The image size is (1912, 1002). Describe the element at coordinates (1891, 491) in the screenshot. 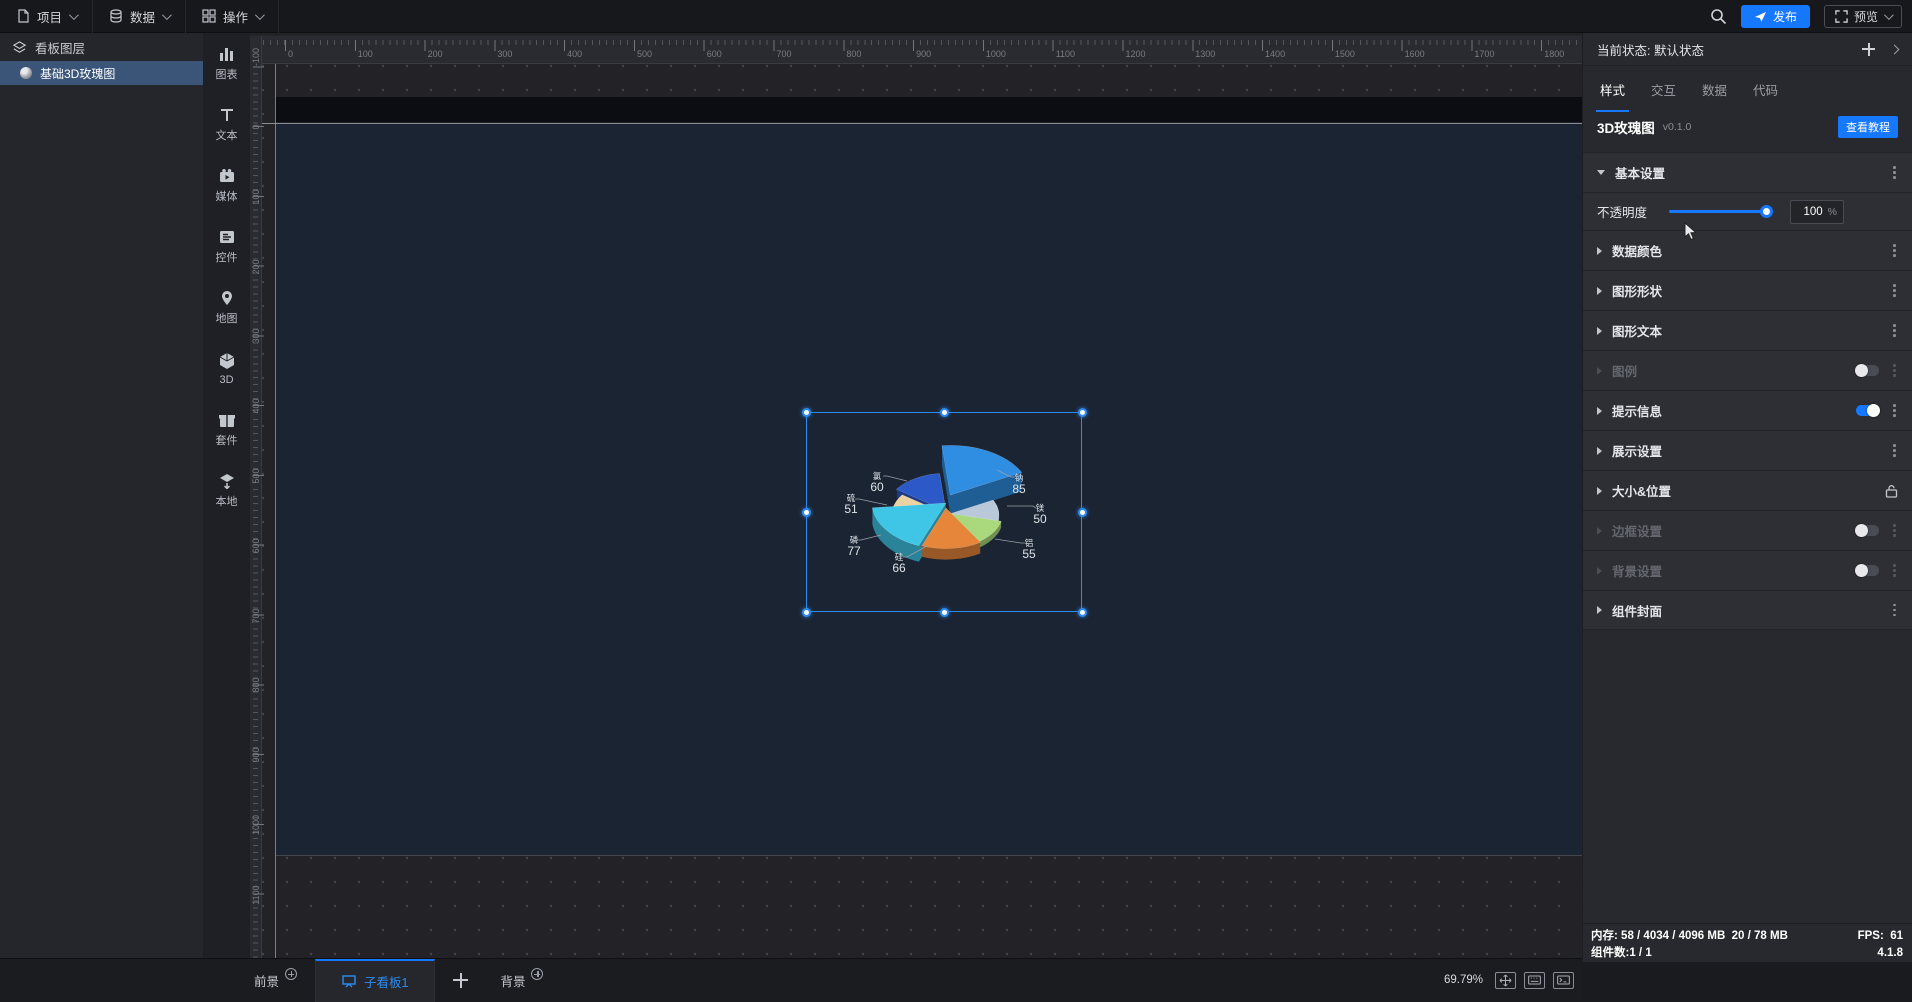

I see `lock-icon` at that location.